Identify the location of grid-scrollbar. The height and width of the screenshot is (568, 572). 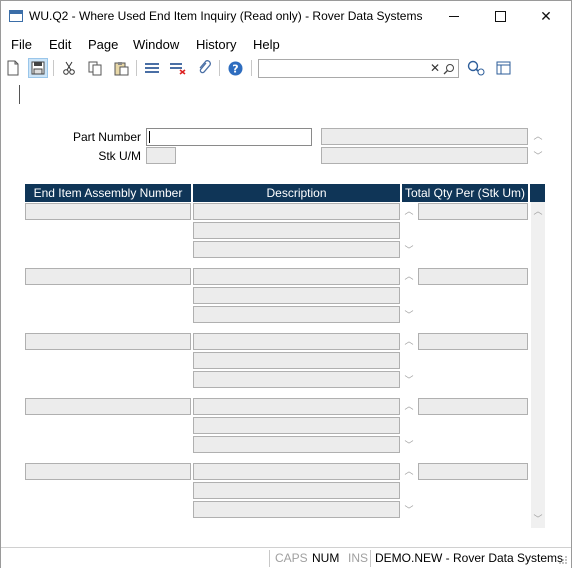
(538, 365).